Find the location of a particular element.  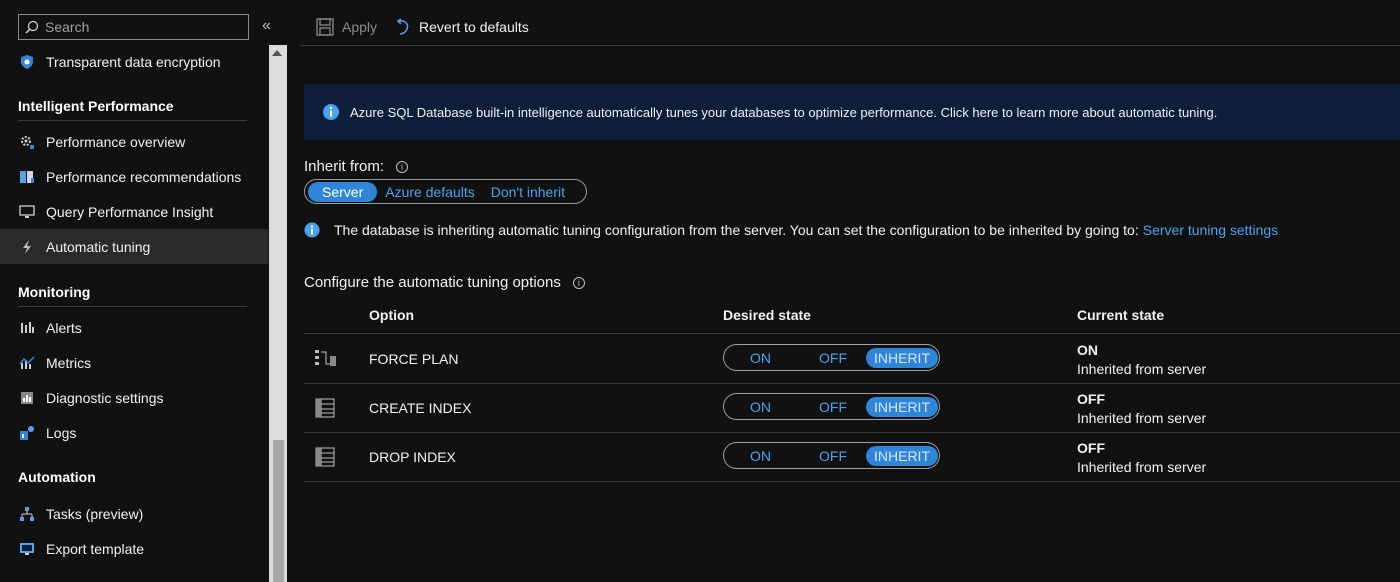

sidebar-item-diagnostic-settings: Diagnostic settings is located at coordinates (134, 397).